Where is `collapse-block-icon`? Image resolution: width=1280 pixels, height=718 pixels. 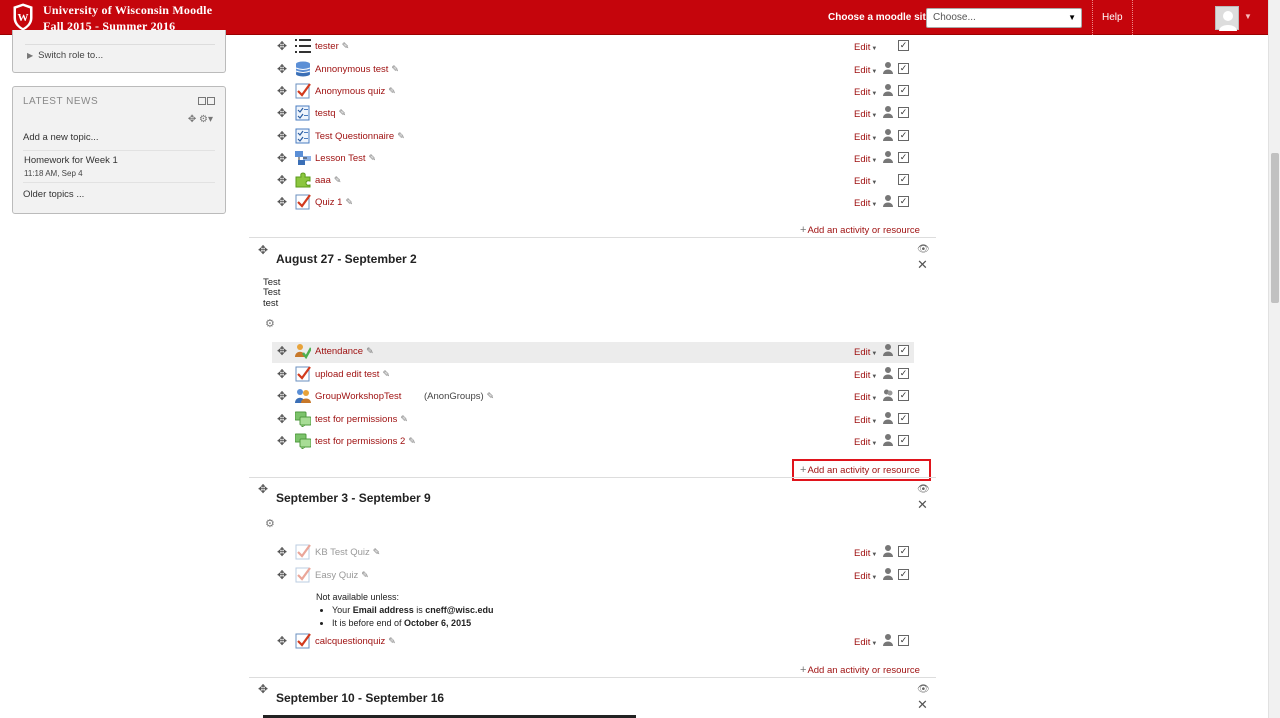
collapse-block-icon is located at coordinates (202, 101).